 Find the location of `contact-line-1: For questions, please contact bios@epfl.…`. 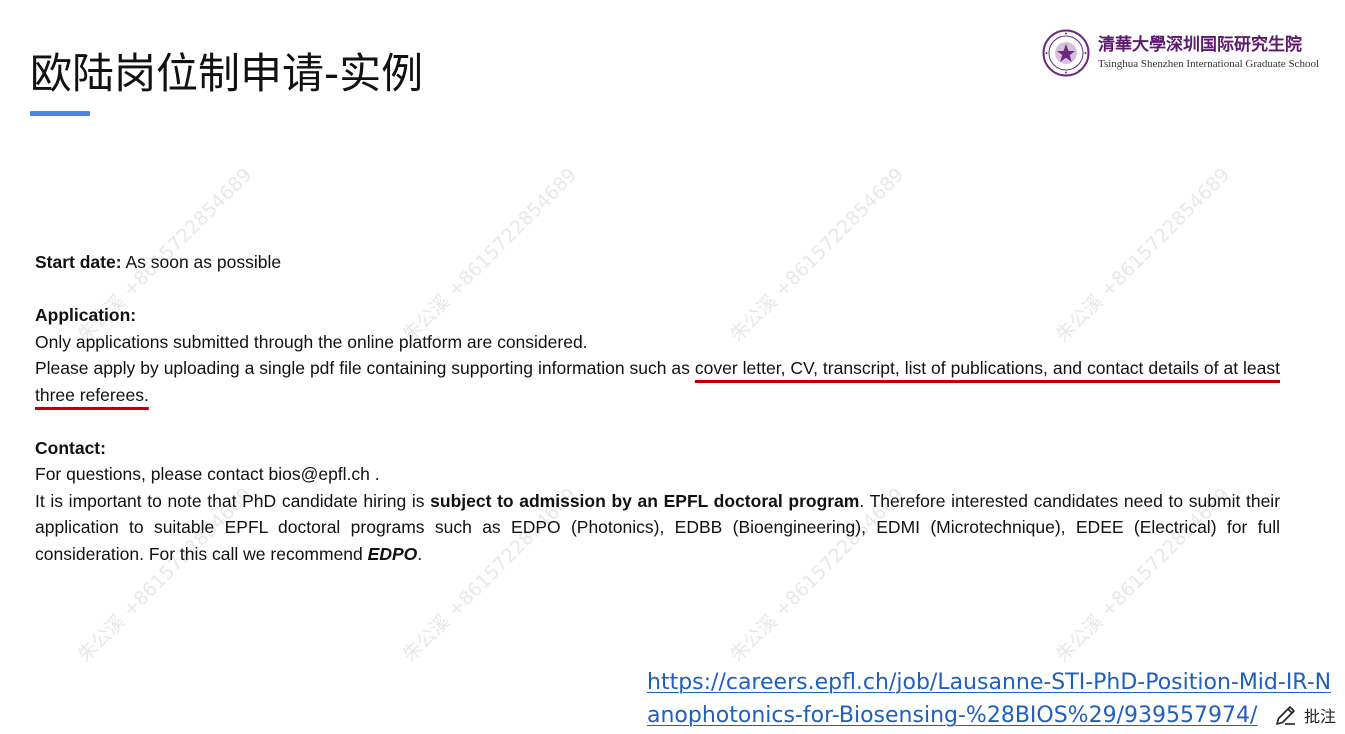

contact-line-1: For questions, please contact bios@epfl.… is located at coordinates (207, 474).